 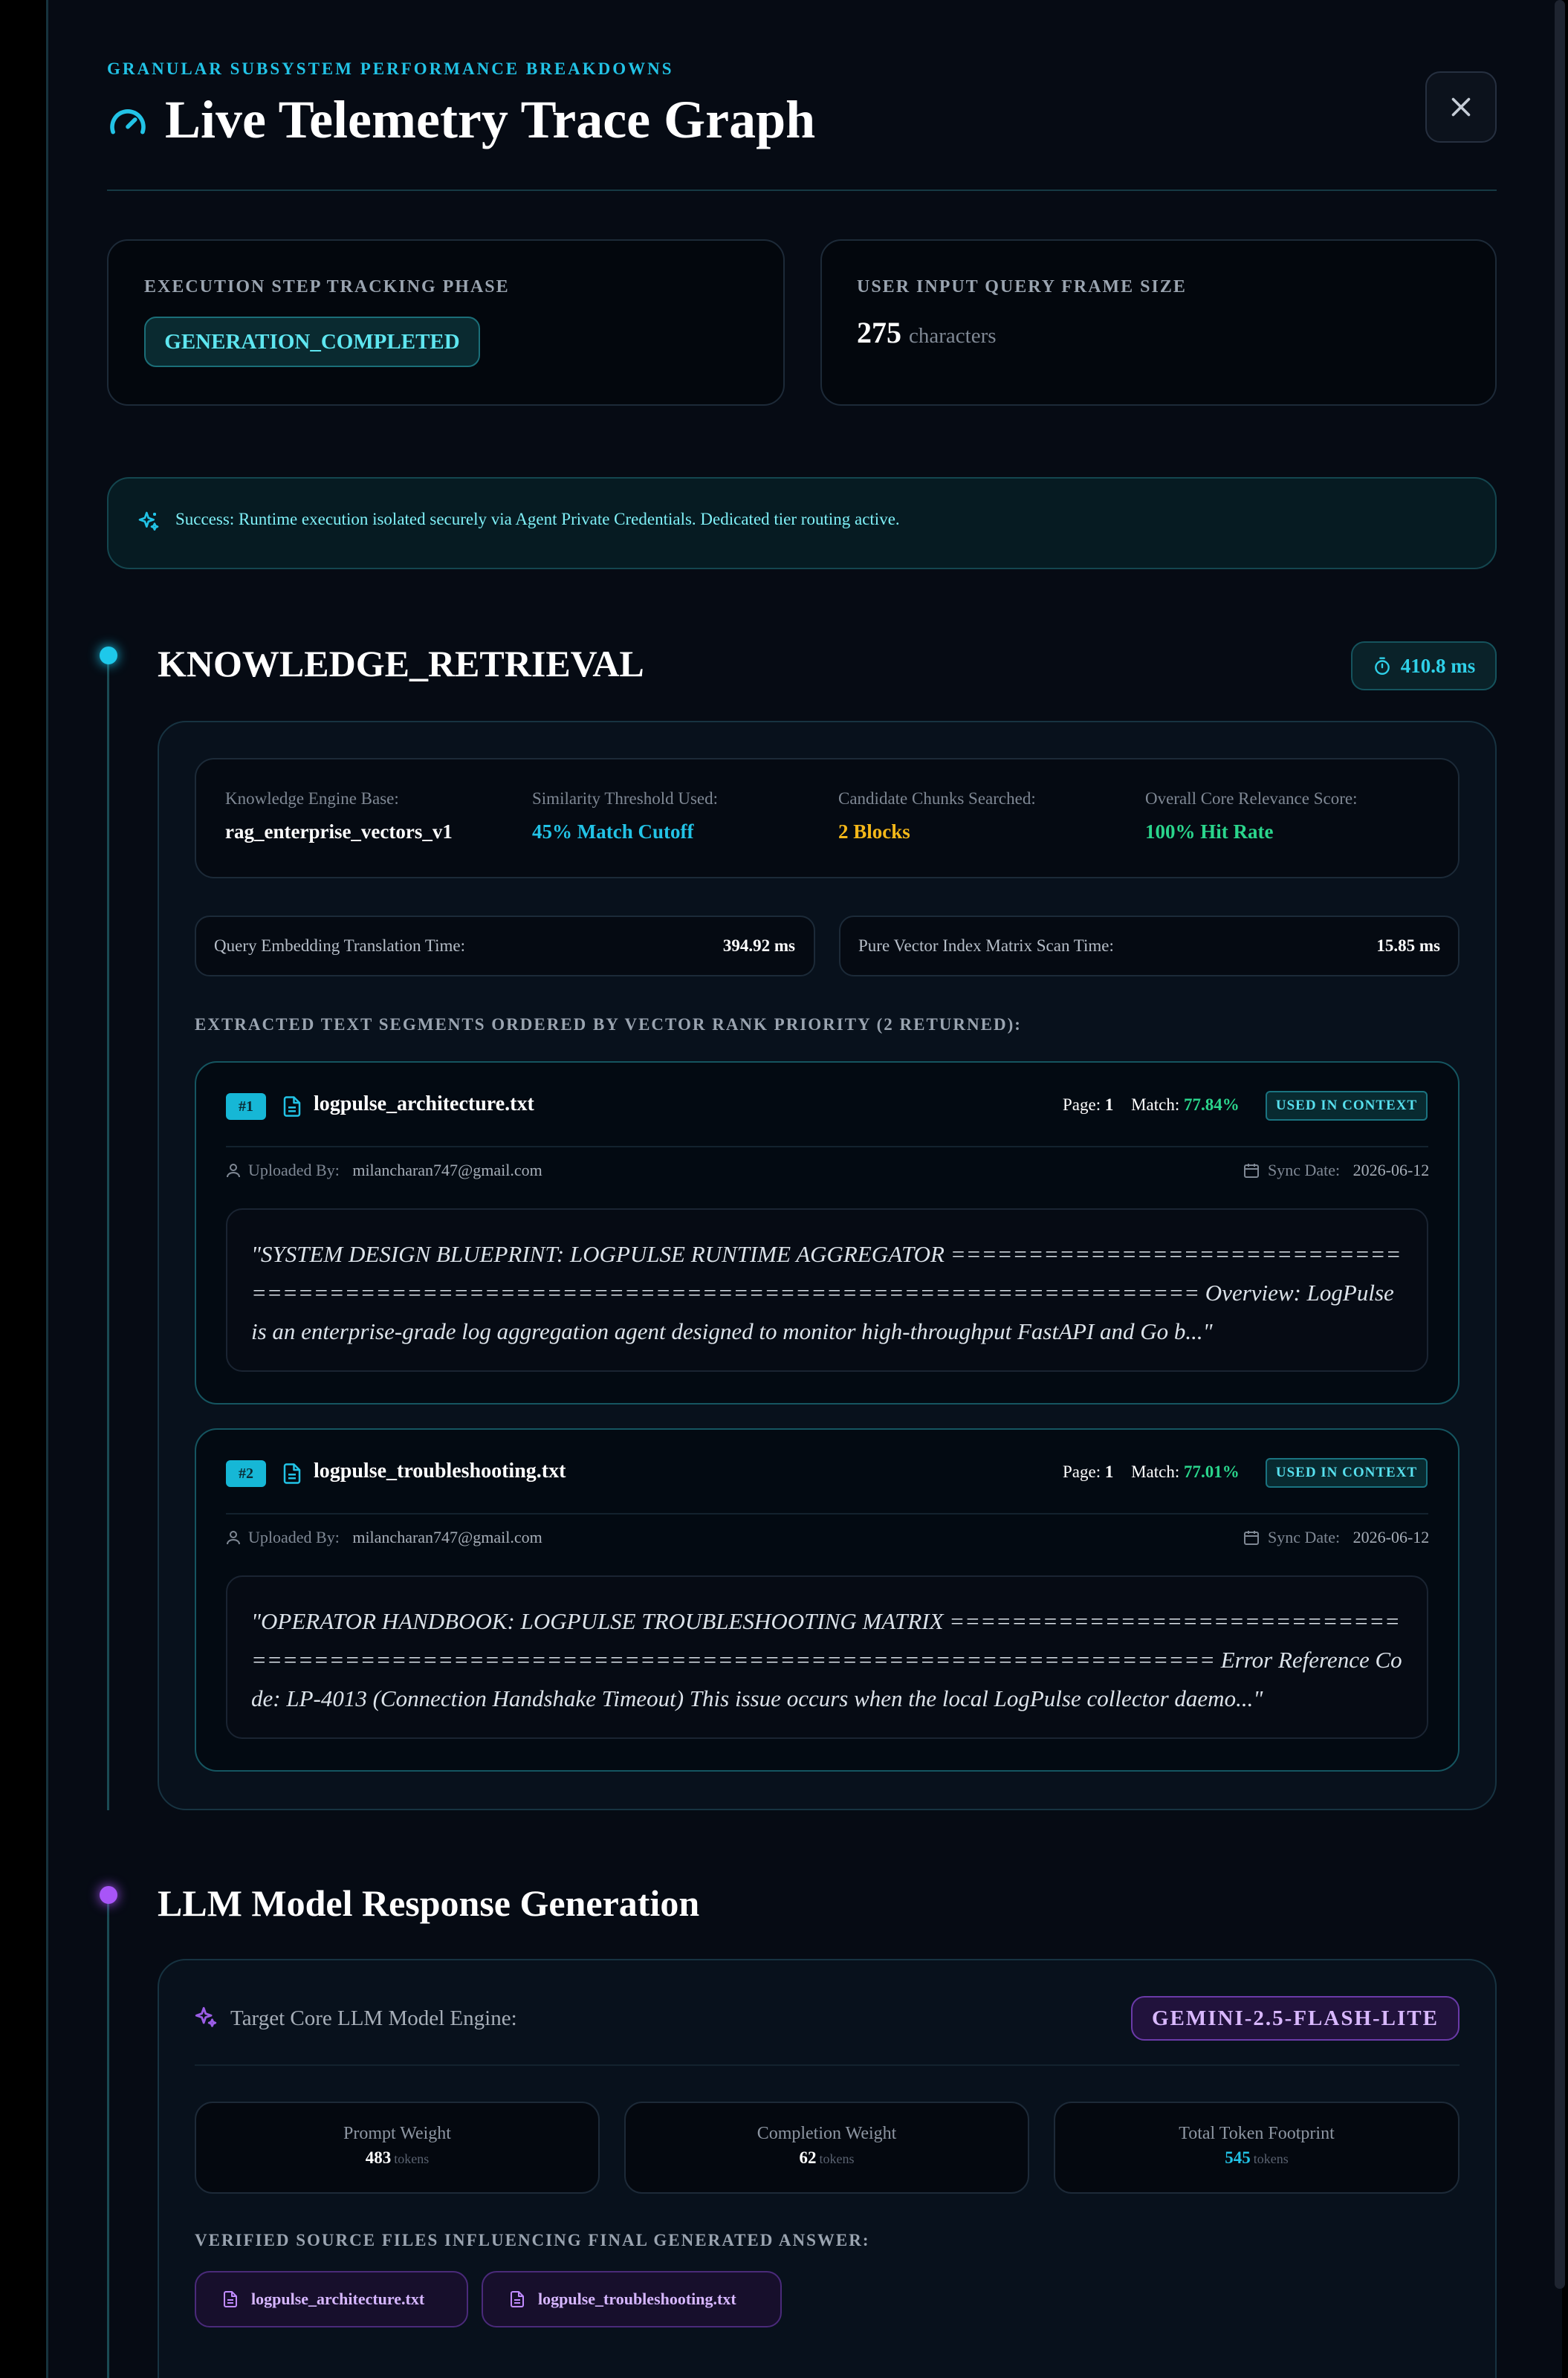 What do you see at coordinates (802, 190) in the screenshot?
I see `header-divider` at bounding box center [802, 190].